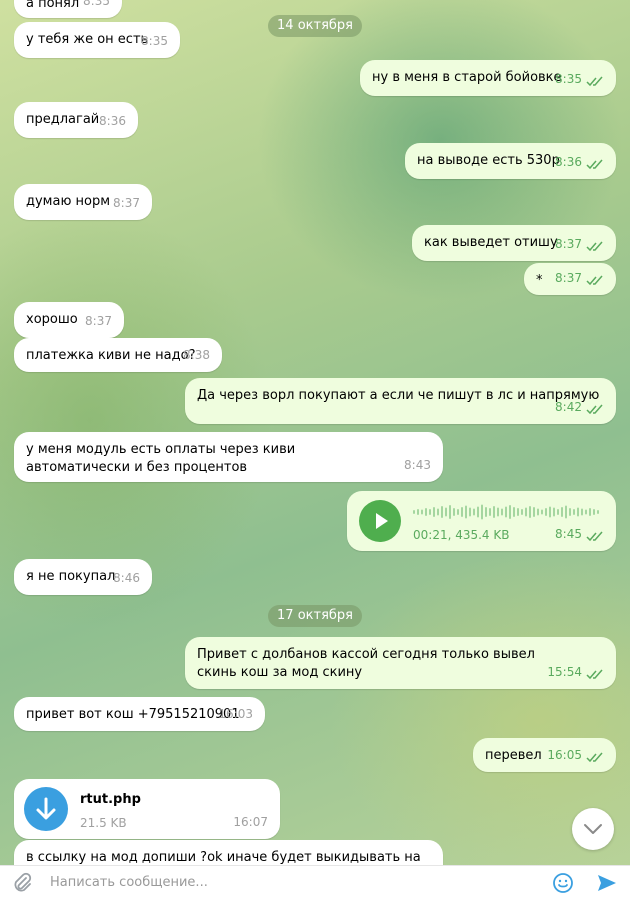 This screenshot has width=630, height=899. I want to click on message-incoming: думаю норм 8:37, so click(83, 202).